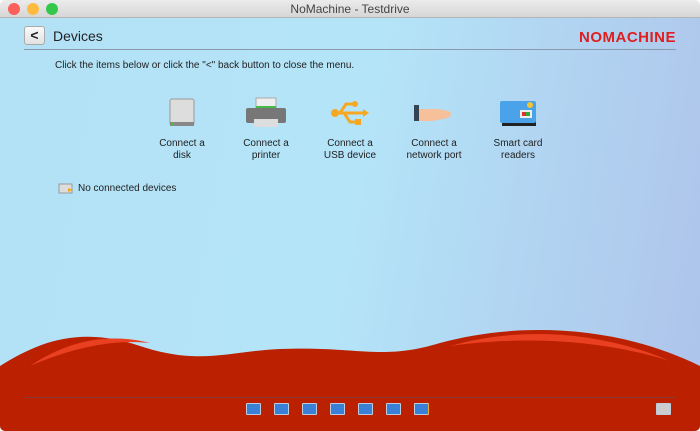 The image size is (700, 431). I want to click on smart-card-icon, so click(518, 113).